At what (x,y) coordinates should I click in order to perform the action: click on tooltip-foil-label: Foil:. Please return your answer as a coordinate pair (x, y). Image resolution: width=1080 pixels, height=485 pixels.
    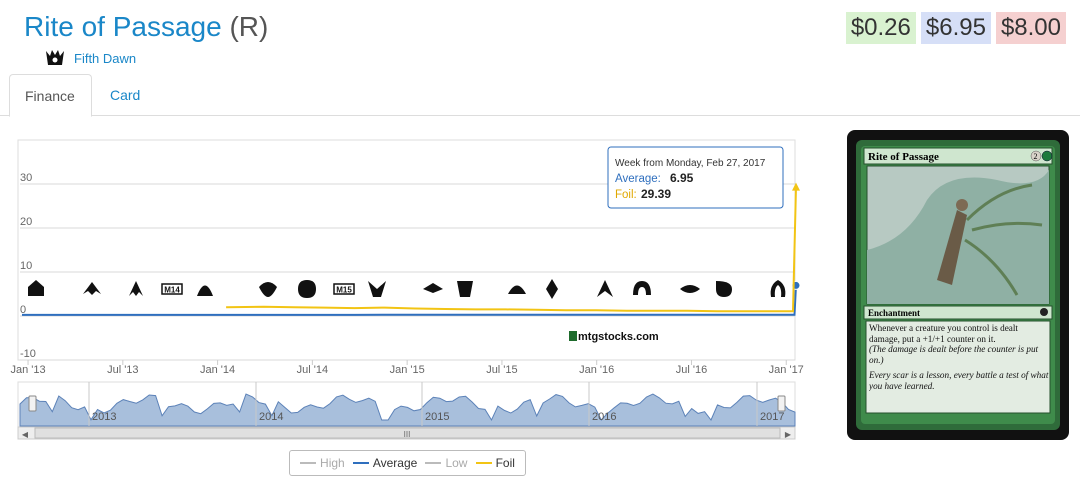
    Looking at the image, I should click on (626, 195).